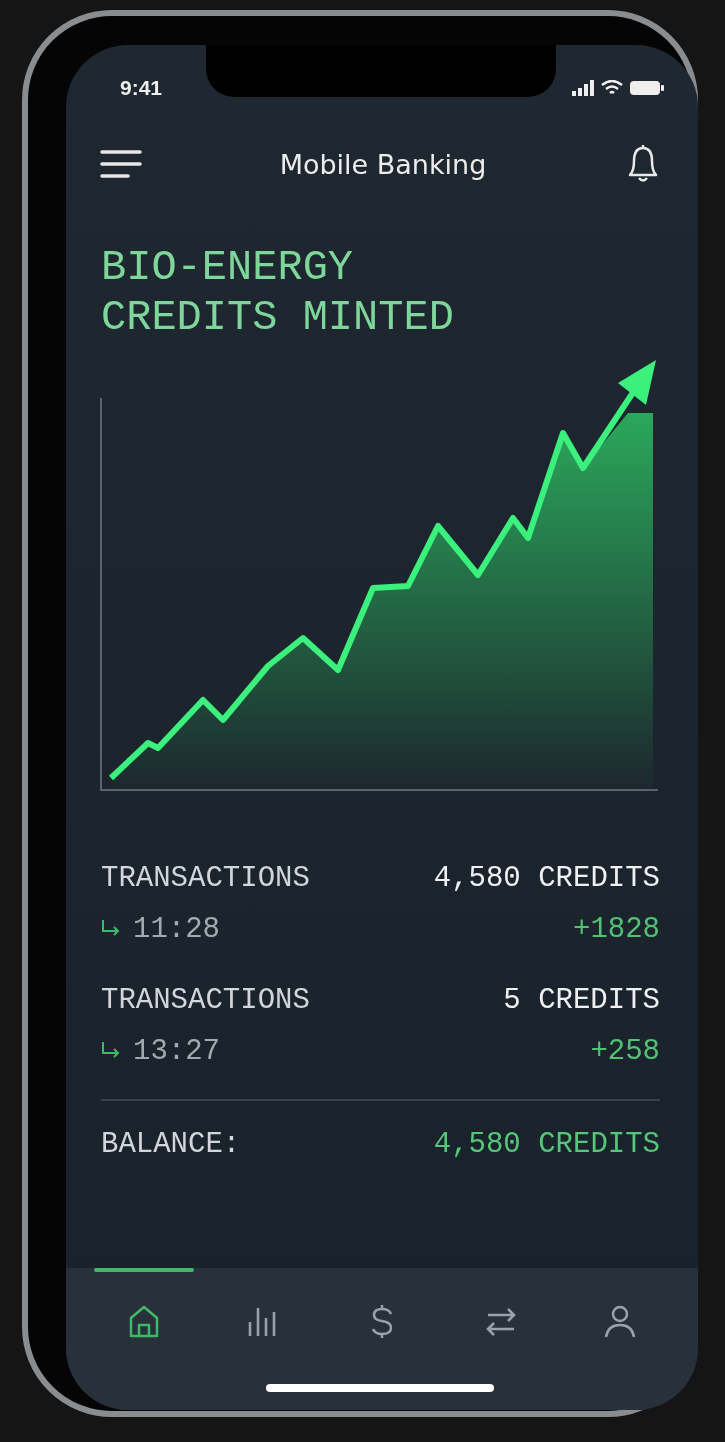 This screenshot has width=725, height=1442. I want to click on signal-icon, so click(583, 88).